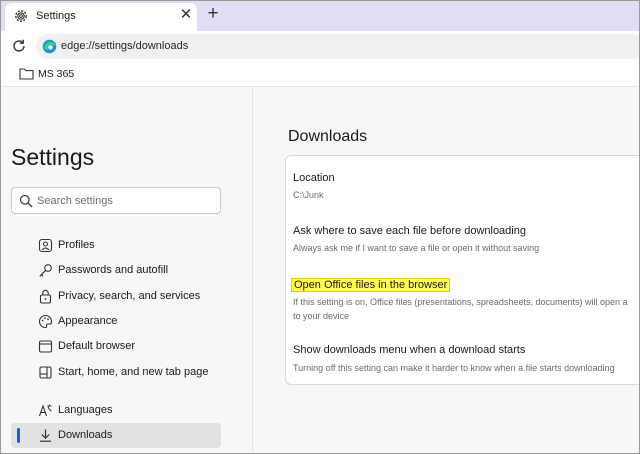 This screenshot has width=640, height=454. What do you see at coordinates (45, 346) in the screenshot?
I see `browser-icon` at bounding box center [45, 346].